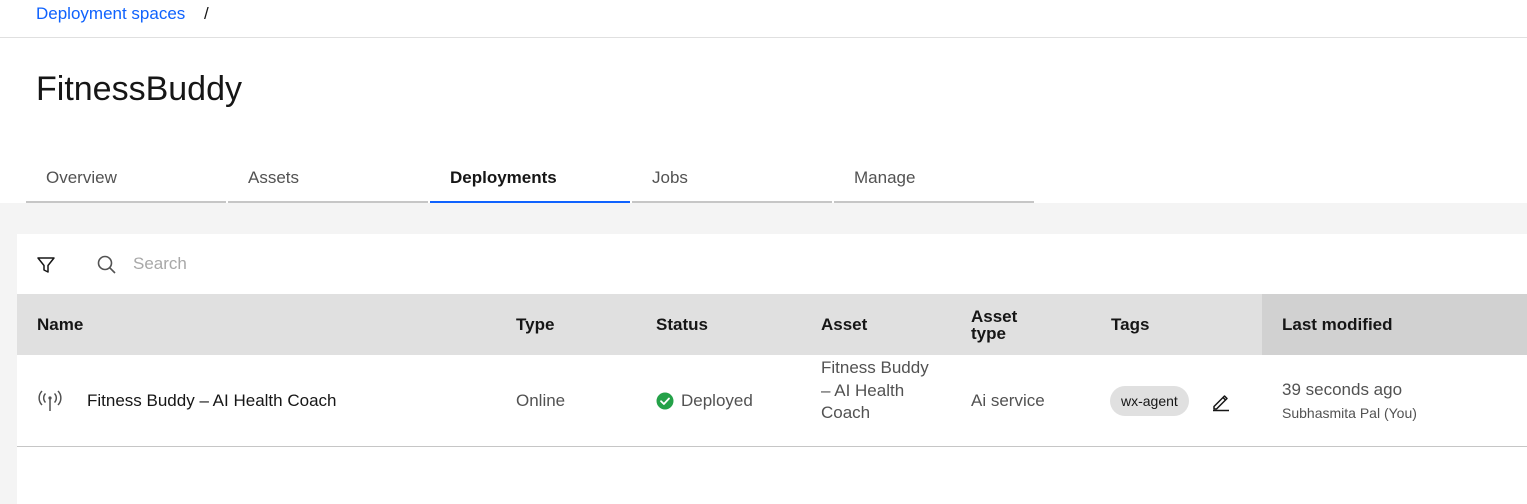 The image size is (1527, 504). Describe the element at coordinates (1394, 324) in the screenshot. I see `column-header-last-modified: Last modified` at that location.